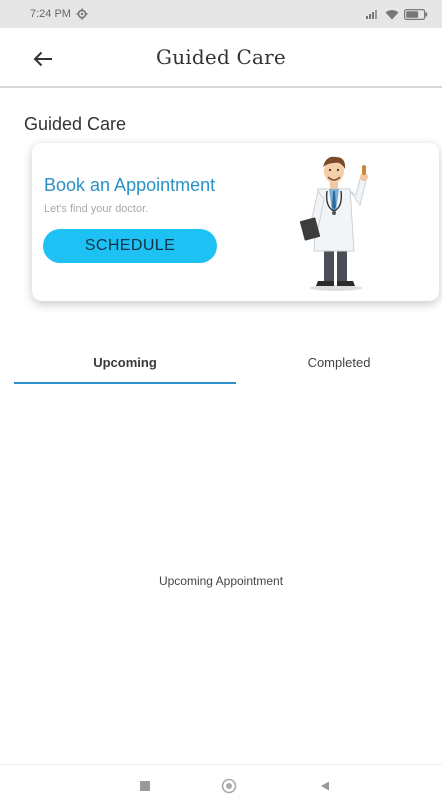 The width and height of the screenshot is (442, 804). What do you see at coordinates (333, 223) in the screenshot?
I see `doctor-illustration` at bounding box center [333, 223].